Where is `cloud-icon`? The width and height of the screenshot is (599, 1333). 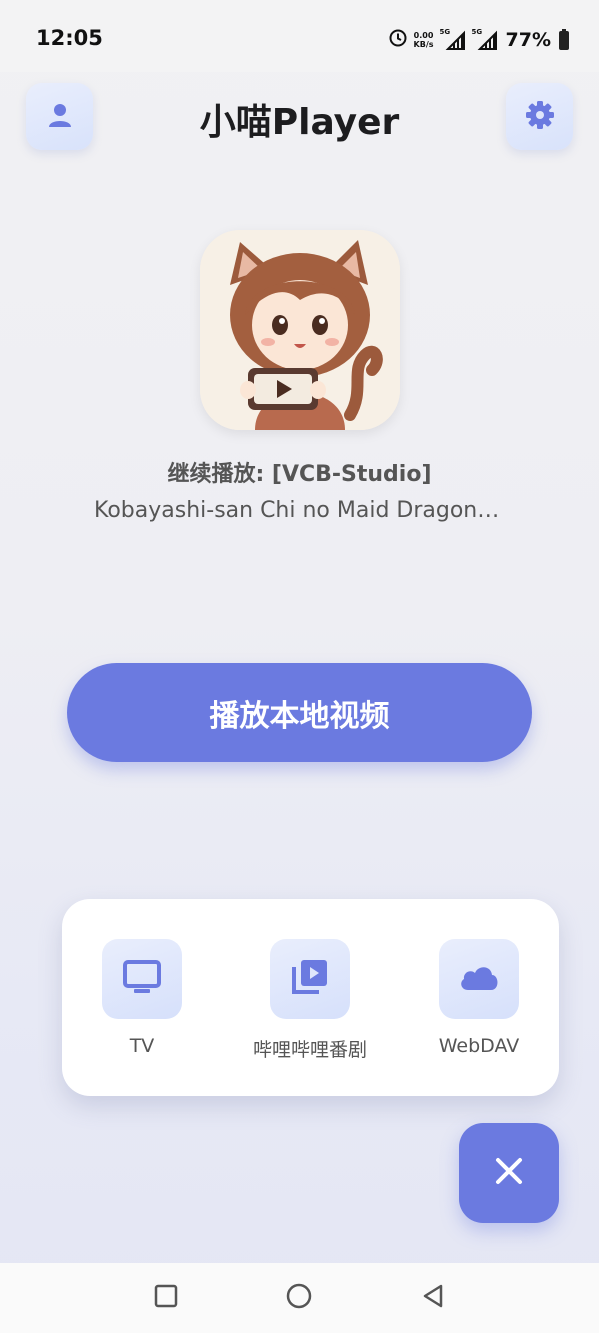
cloud-icon is located at coordinates (479, 979).